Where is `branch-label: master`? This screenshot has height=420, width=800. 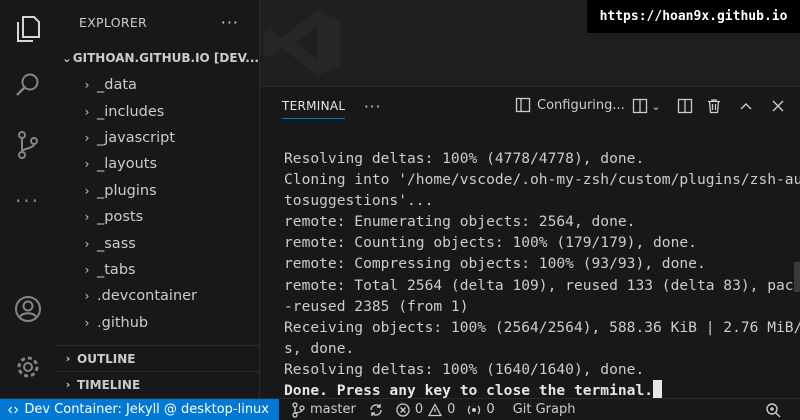
branch-label: master is located at coordinates (333, 409).